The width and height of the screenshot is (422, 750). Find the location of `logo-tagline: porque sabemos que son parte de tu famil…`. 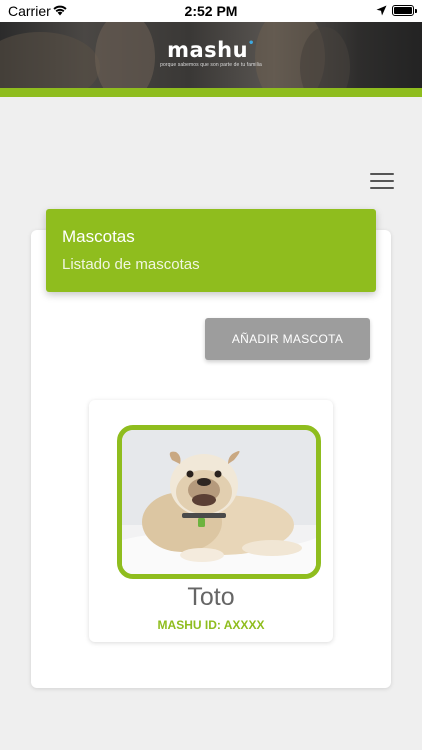

logo-tagline: porque sabemos que son parte de tu famil… is located at coordinates (211, 65).